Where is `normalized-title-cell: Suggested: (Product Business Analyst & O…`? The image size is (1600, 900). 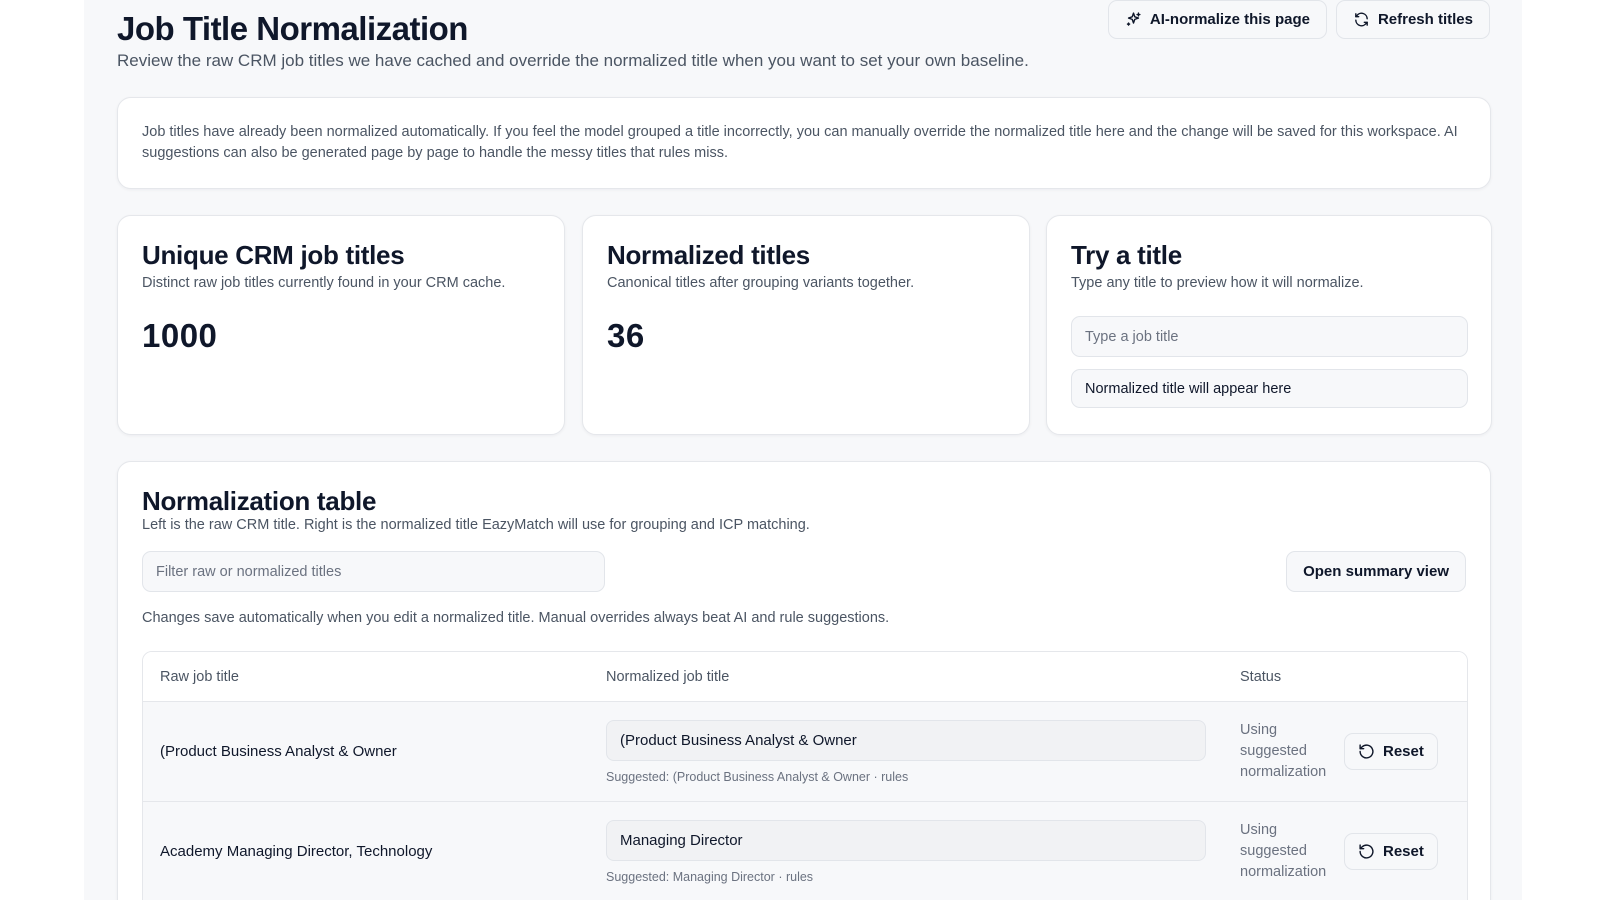 normalized-title-cell: Suggested: (Product Business Analyst & O… is located at coordinates (923, 751).